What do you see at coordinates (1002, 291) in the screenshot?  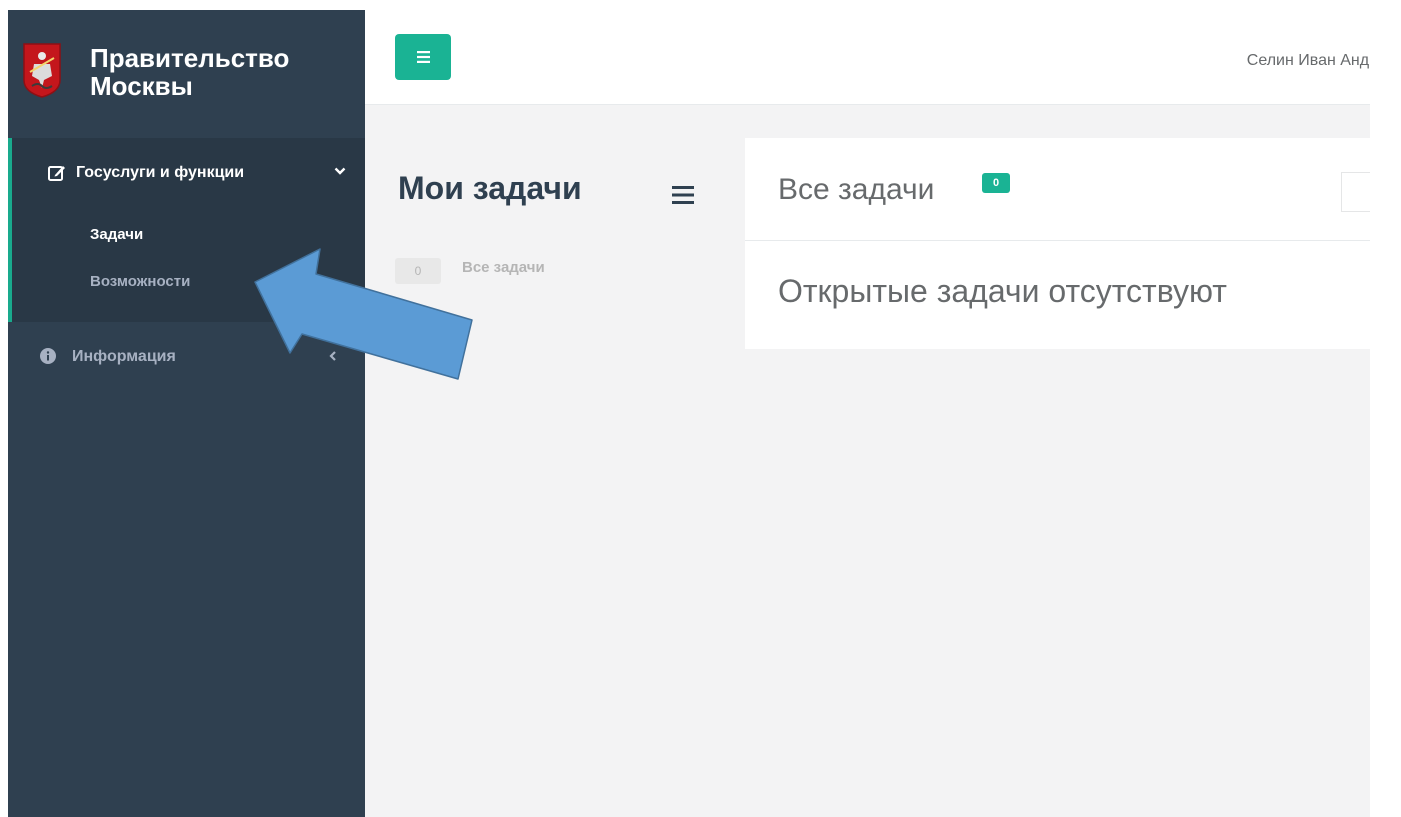 I see `empty-message: Открытые задачи отсутствуют` at bounding box center [1002, 291].